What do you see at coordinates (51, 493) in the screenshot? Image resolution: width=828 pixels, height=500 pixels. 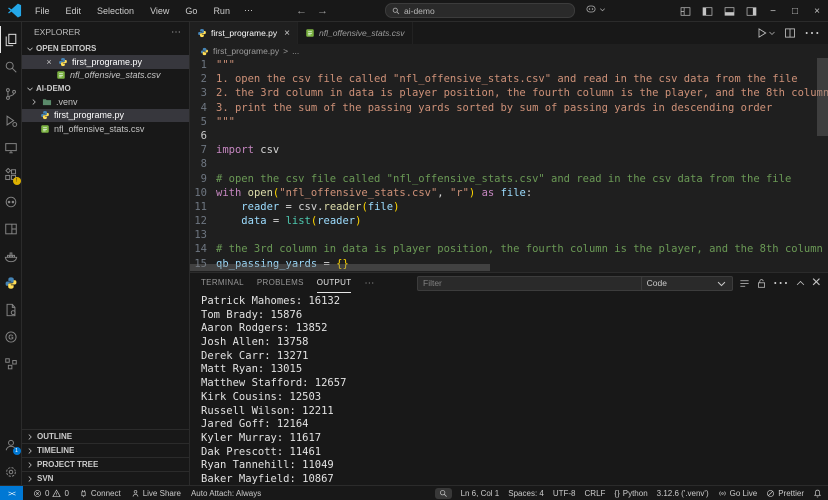 I see `problems-indicator: 0 0` at bounding box center [51, 493].